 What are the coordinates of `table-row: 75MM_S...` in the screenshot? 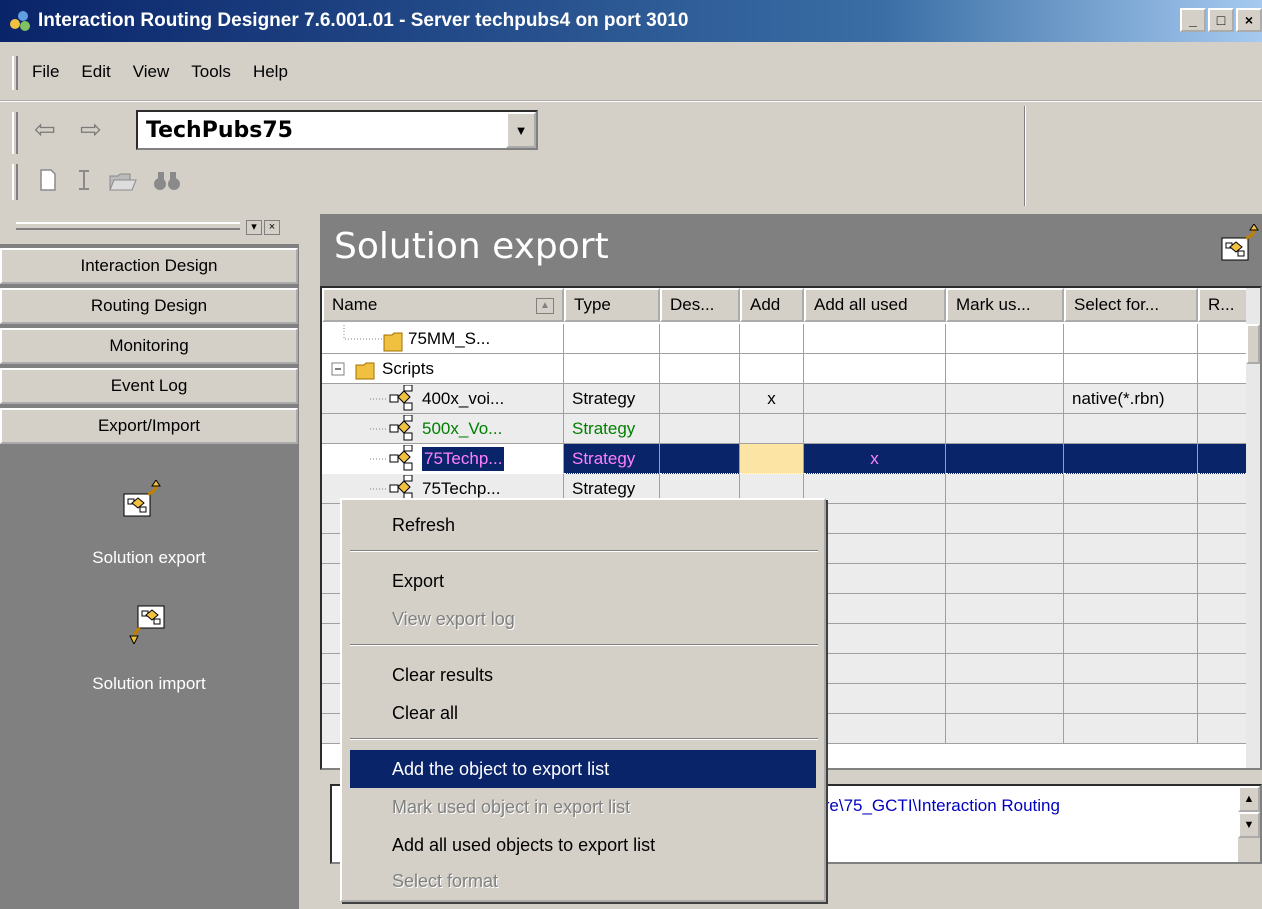 It's located at (786, 339).